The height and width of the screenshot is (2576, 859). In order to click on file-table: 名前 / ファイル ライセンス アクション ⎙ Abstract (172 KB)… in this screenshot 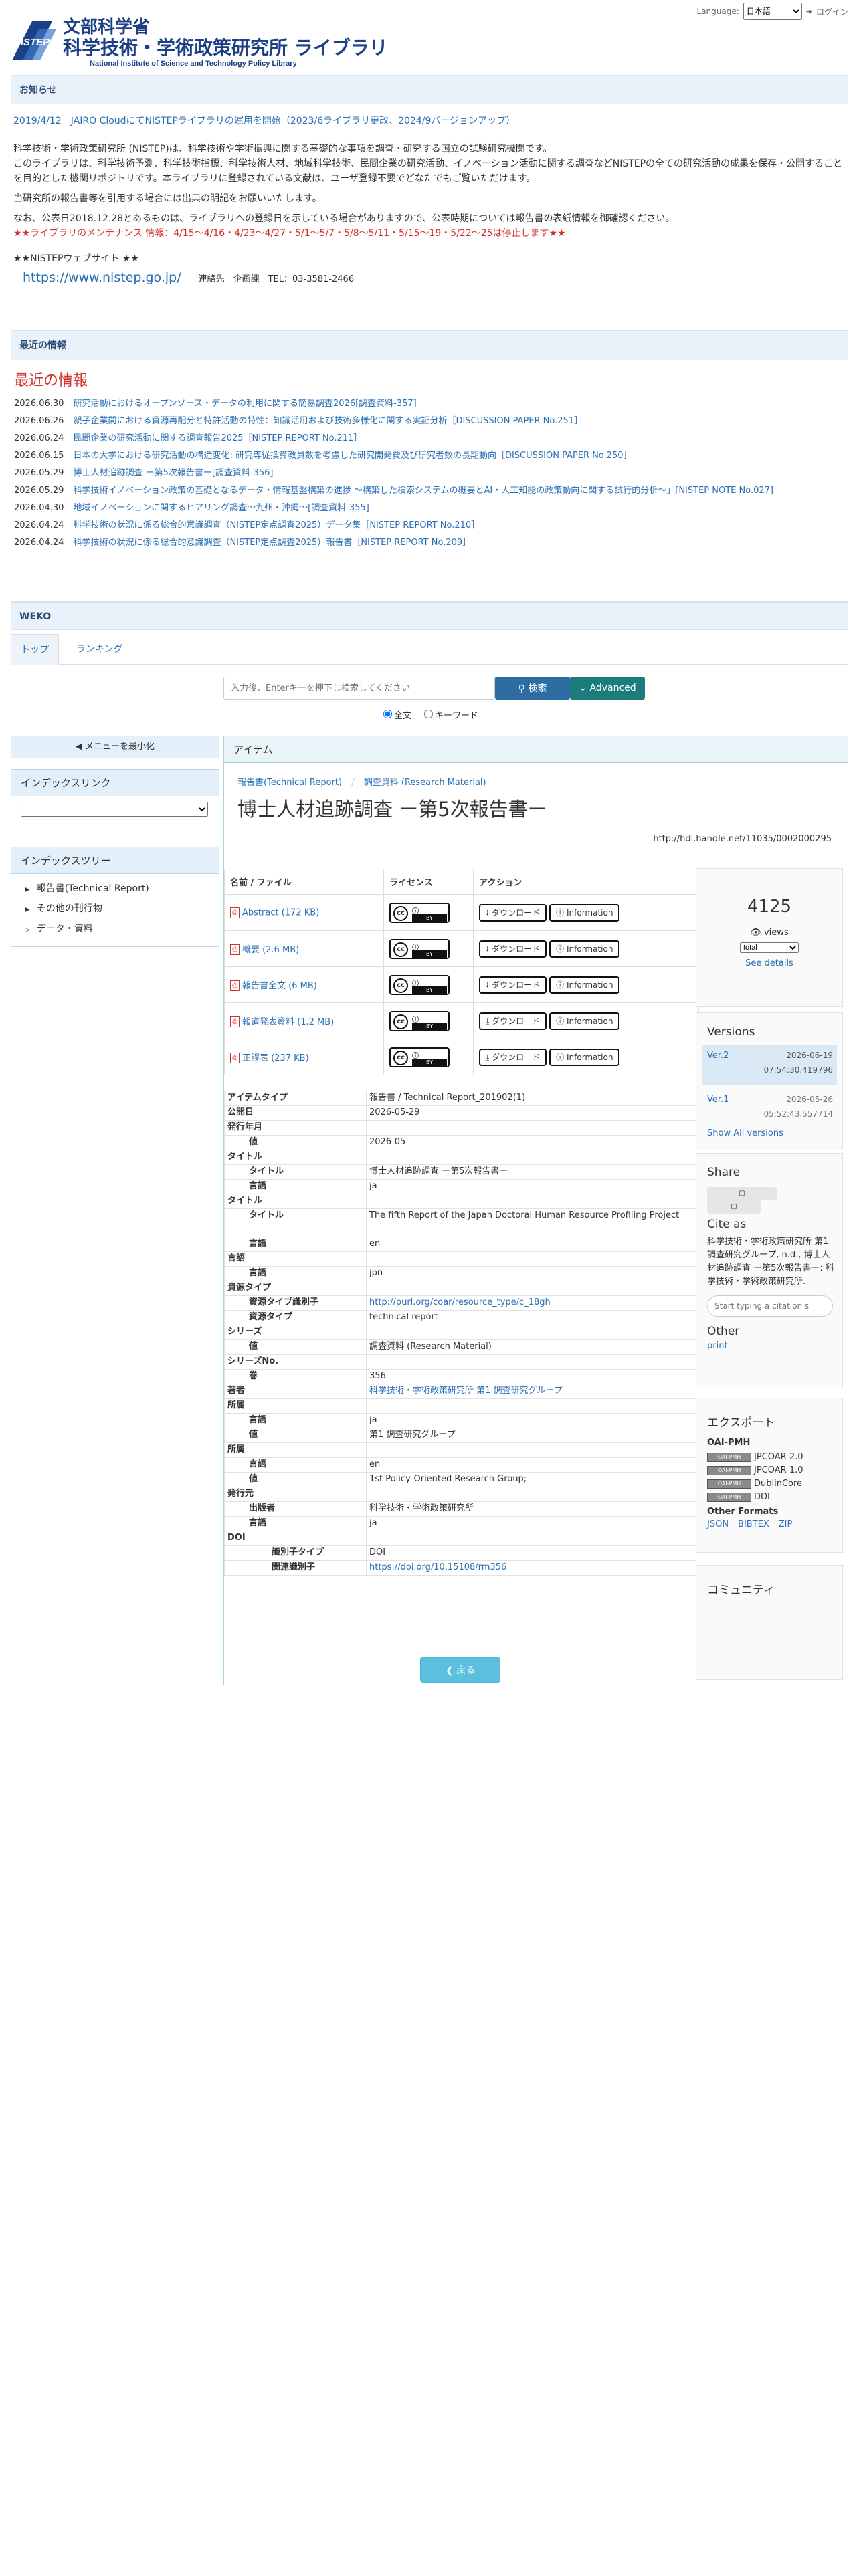, I will do `click(461, 972)`.